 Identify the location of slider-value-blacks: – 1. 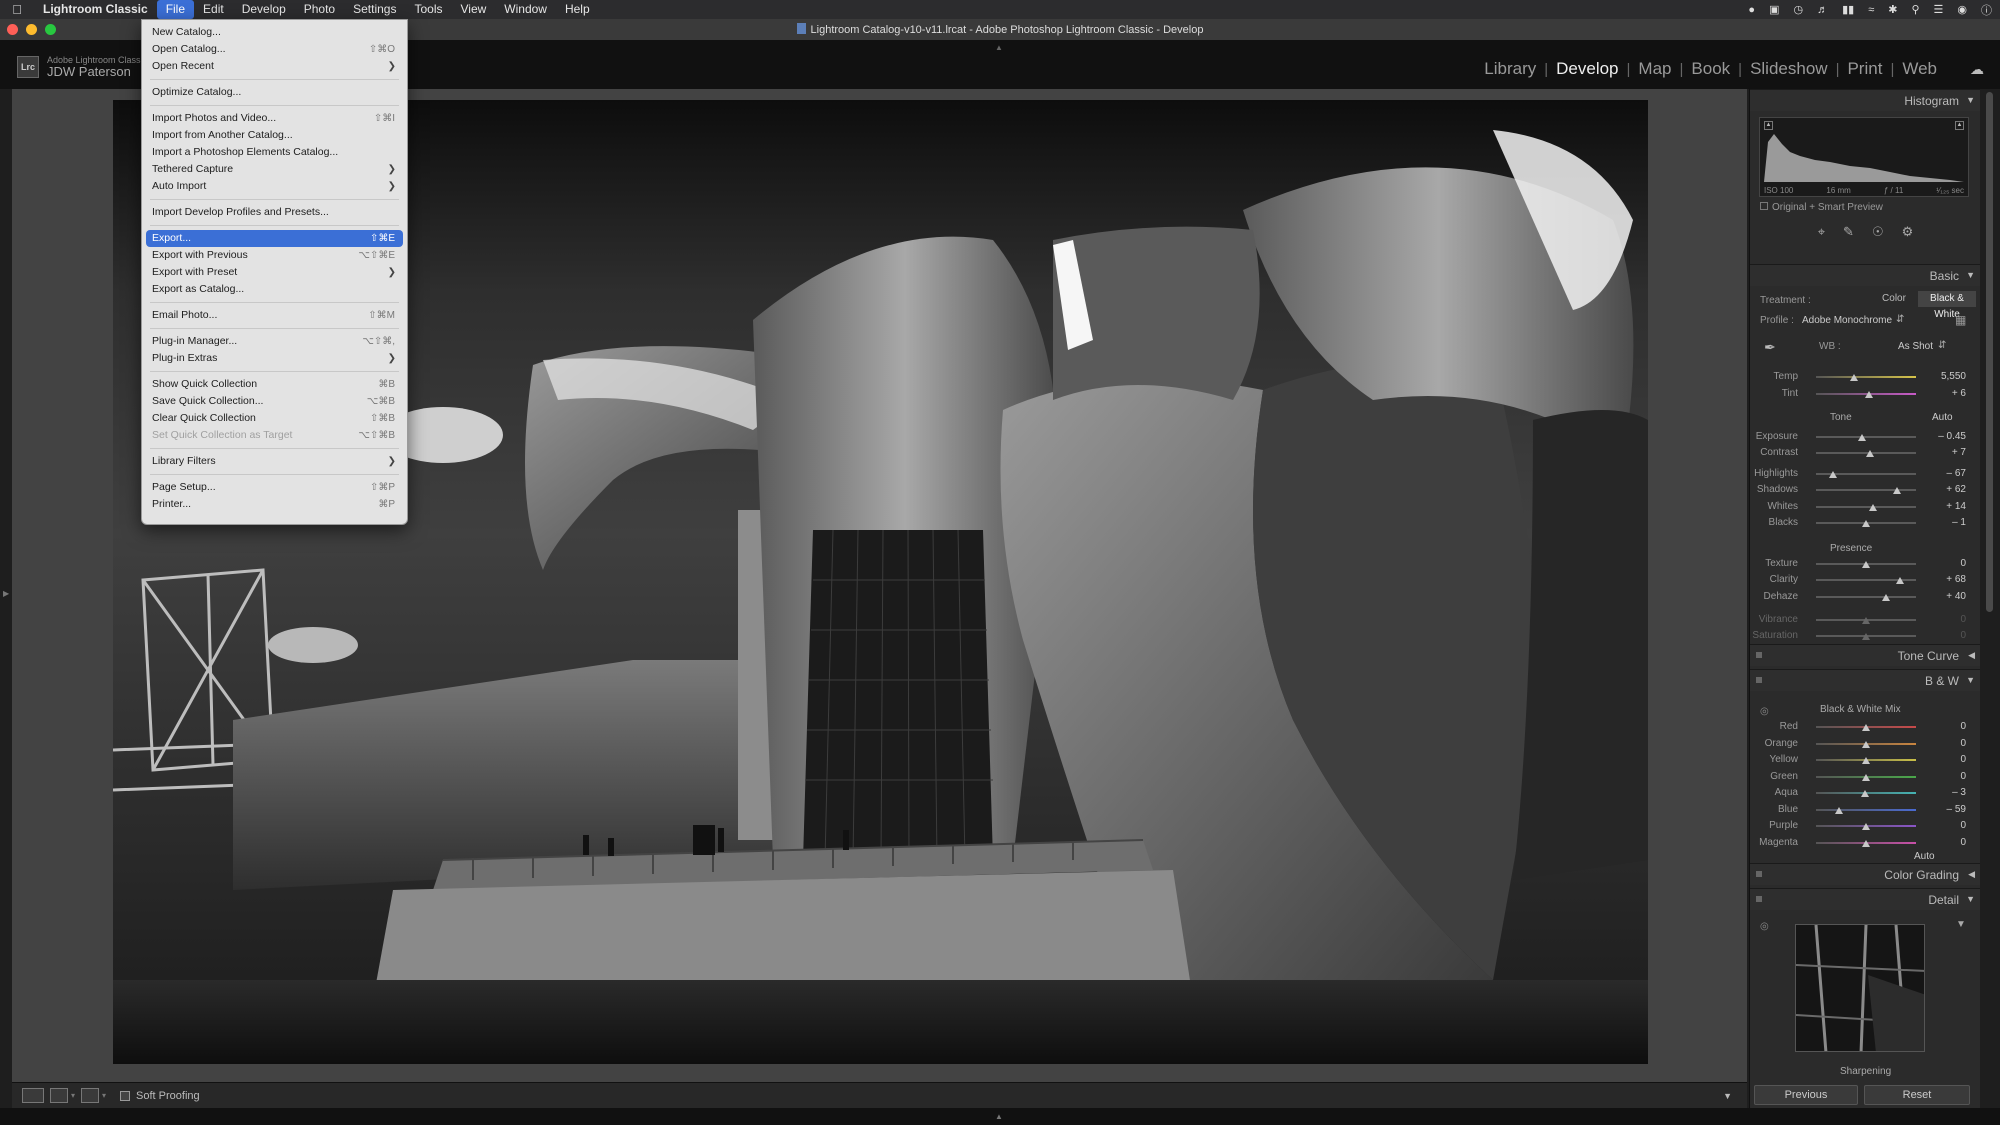
(1946, 522).